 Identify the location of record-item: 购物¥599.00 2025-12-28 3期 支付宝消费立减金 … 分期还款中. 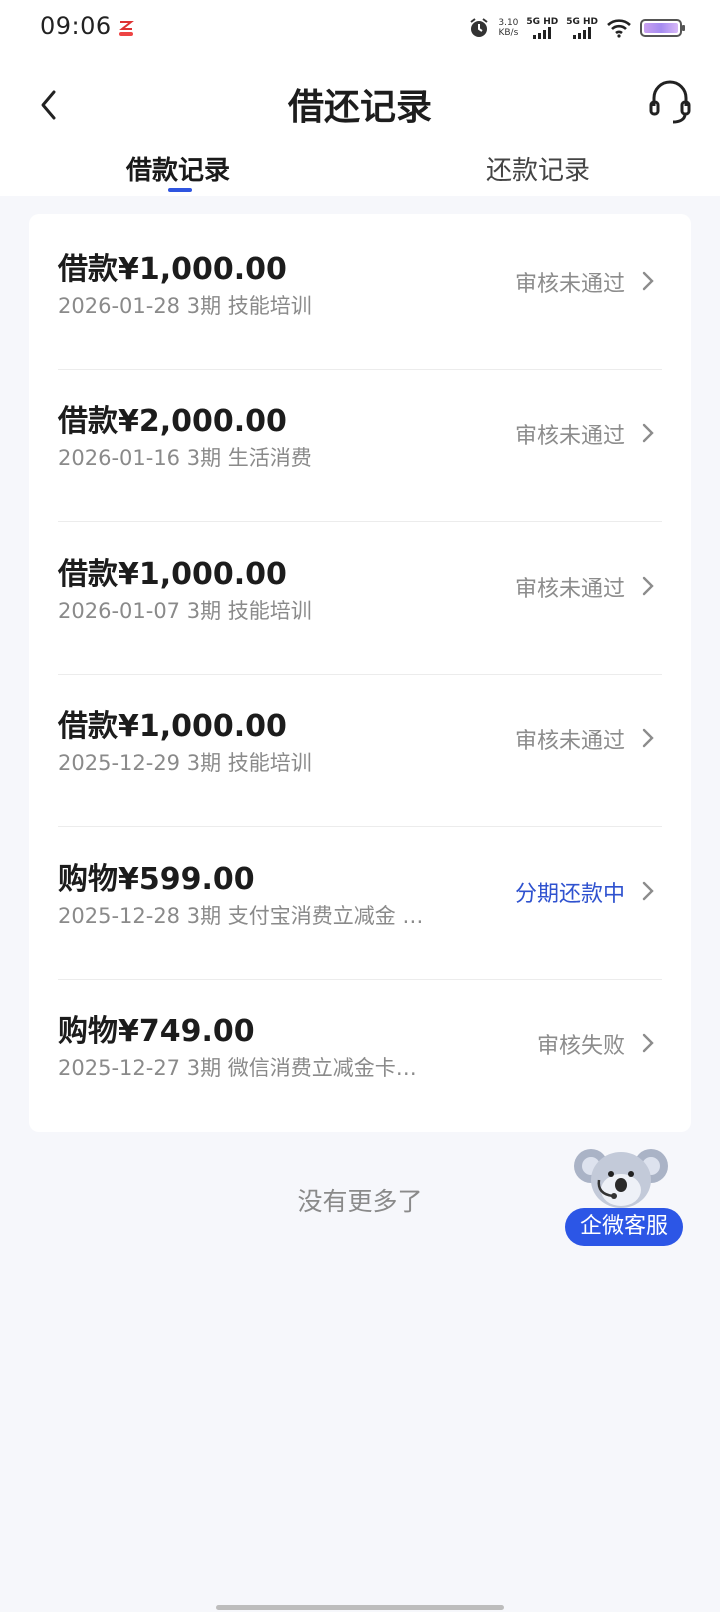
(360, 902).